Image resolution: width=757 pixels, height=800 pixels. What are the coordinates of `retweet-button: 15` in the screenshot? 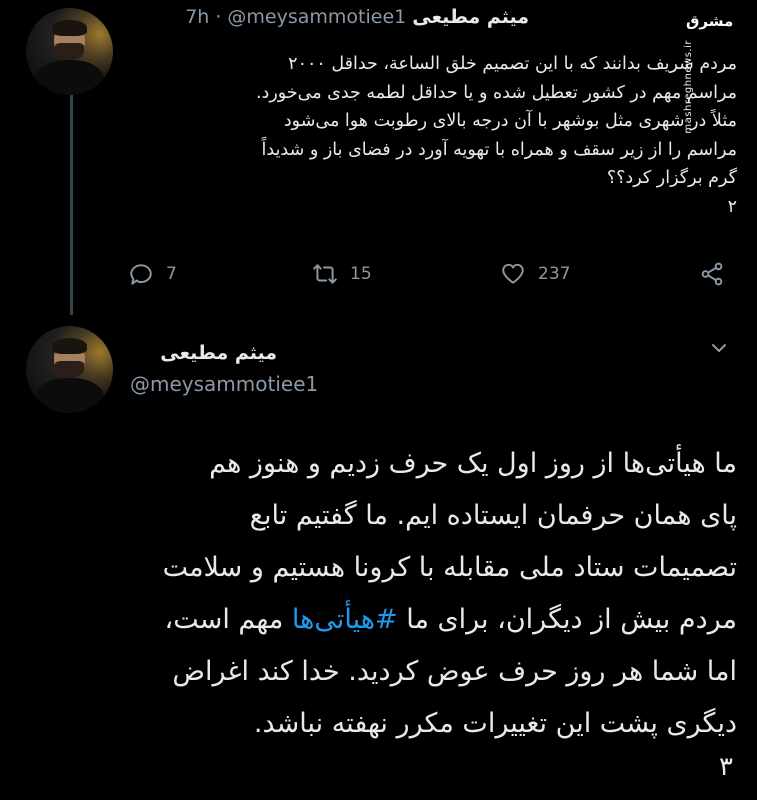 It's located at (342, 274).